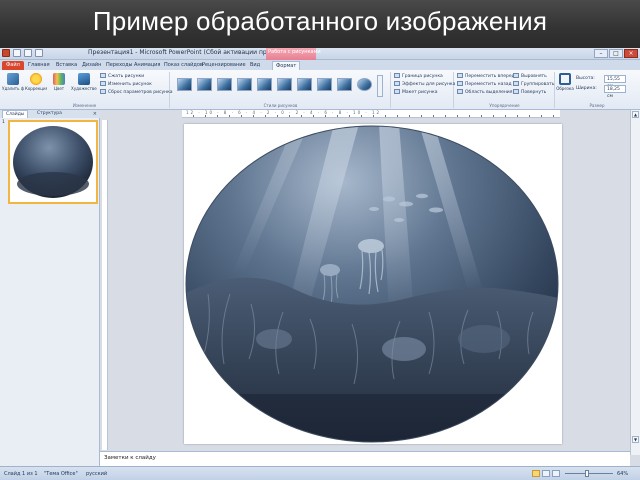  I want to click on slide-thumbnail, so click(53, 162).